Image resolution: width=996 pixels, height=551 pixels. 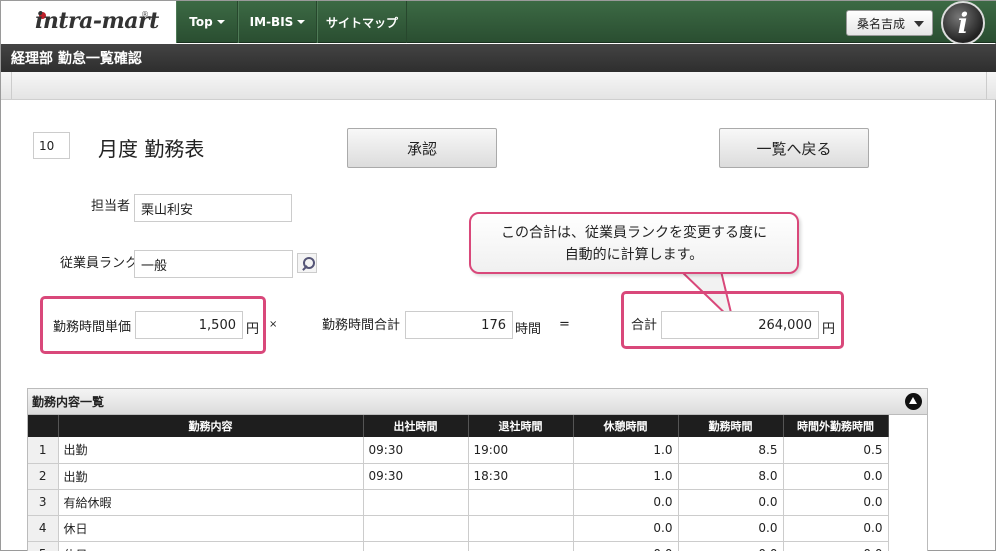 What do you see at coordinates (43, 476) in the screenshot?
I see `table-cell-no: 2` at bounding box center [43, 476].